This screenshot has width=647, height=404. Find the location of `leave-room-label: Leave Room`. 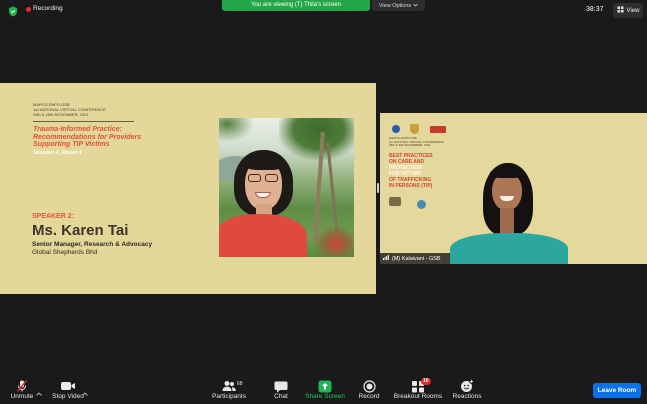

leave-room-label: Leave Room is located at coordinates (617, 390).